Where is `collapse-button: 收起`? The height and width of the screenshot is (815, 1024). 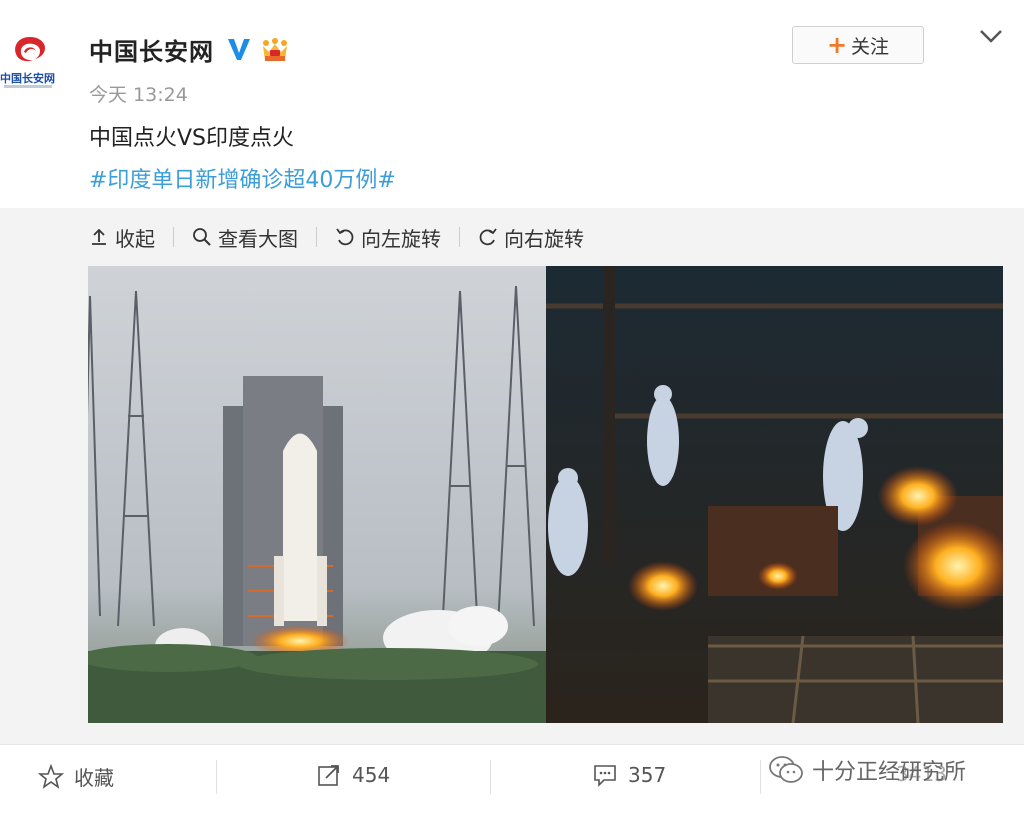 collapse-button: 收起 is located at coordinates (122, 237).